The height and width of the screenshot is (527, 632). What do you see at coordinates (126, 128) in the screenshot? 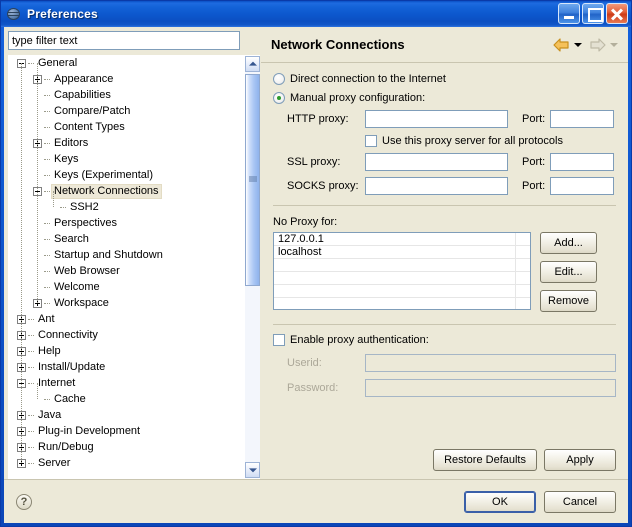
I see `tree-item-content-types: Content Types` at bounding box center [126, 128].